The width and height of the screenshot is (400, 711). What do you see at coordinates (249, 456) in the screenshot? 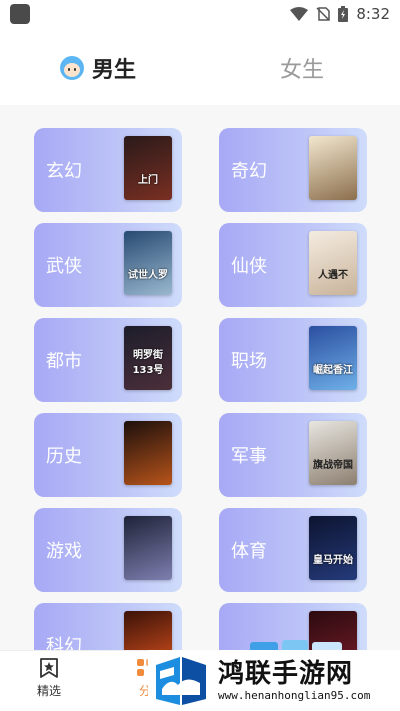
I see `category-label: 军事` at bounding box center [249, 456].